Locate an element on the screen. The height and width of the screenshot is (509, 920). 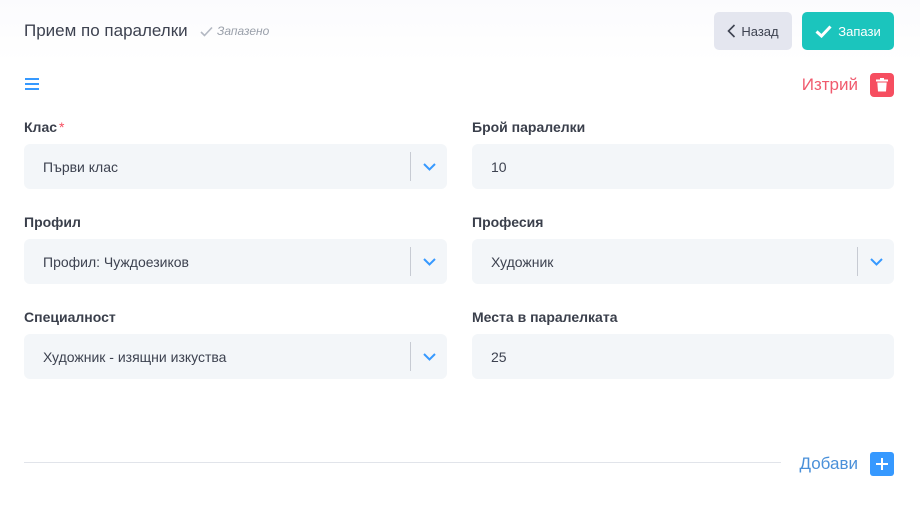
parallels-count-input: 10 is located at coordinates (683, 166).